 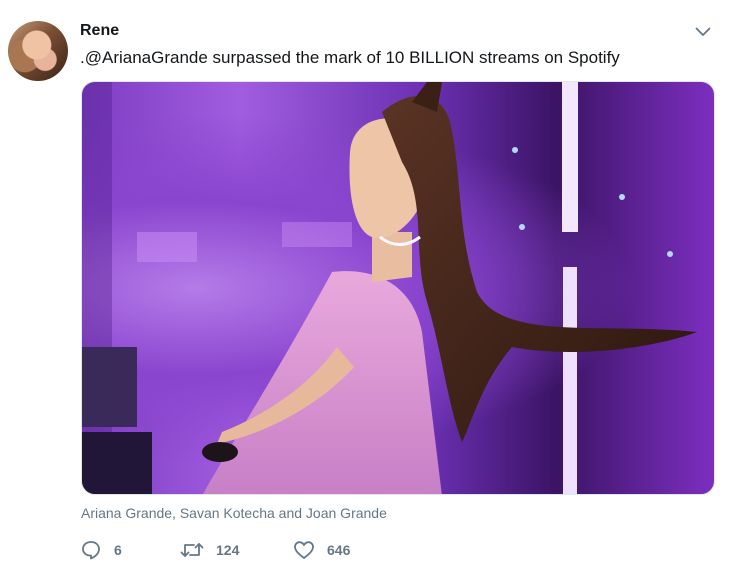 I want to click on author-name: Rene, so click(x=99, y=31).